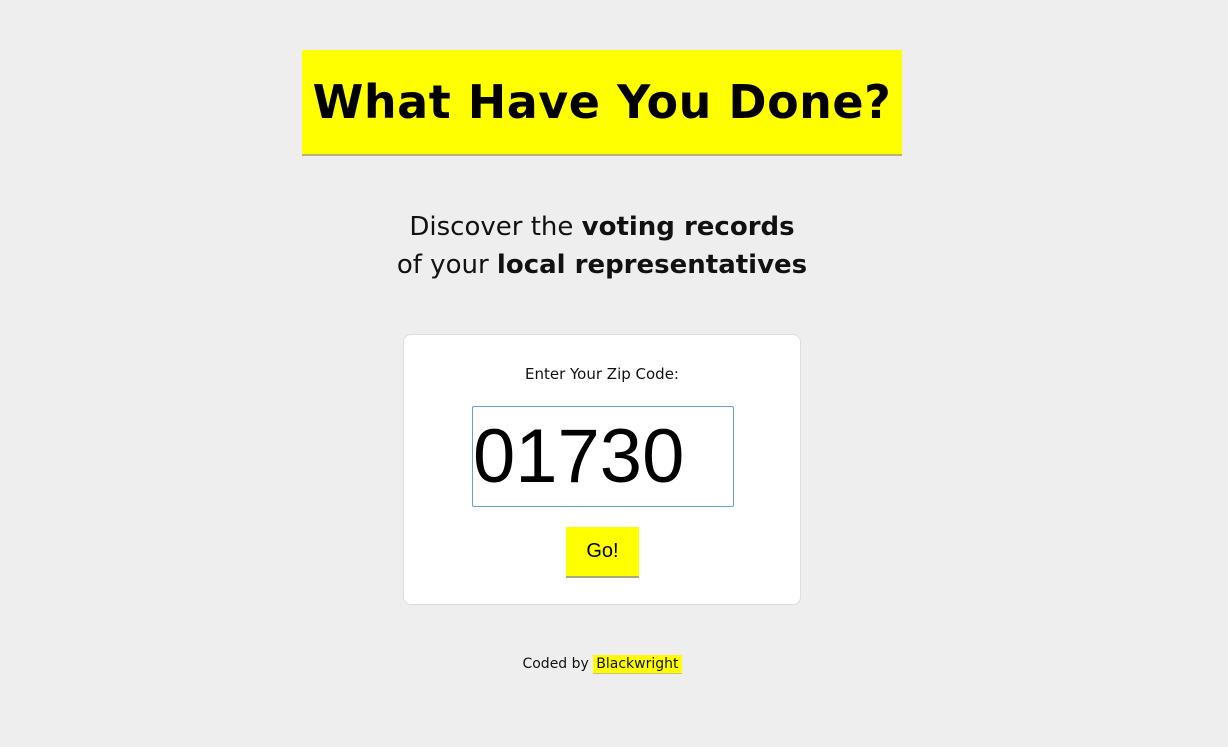 This screenshot has width=1228, height=747. I want to click on tagline-line2-prefix: of your, so click(446, 265).